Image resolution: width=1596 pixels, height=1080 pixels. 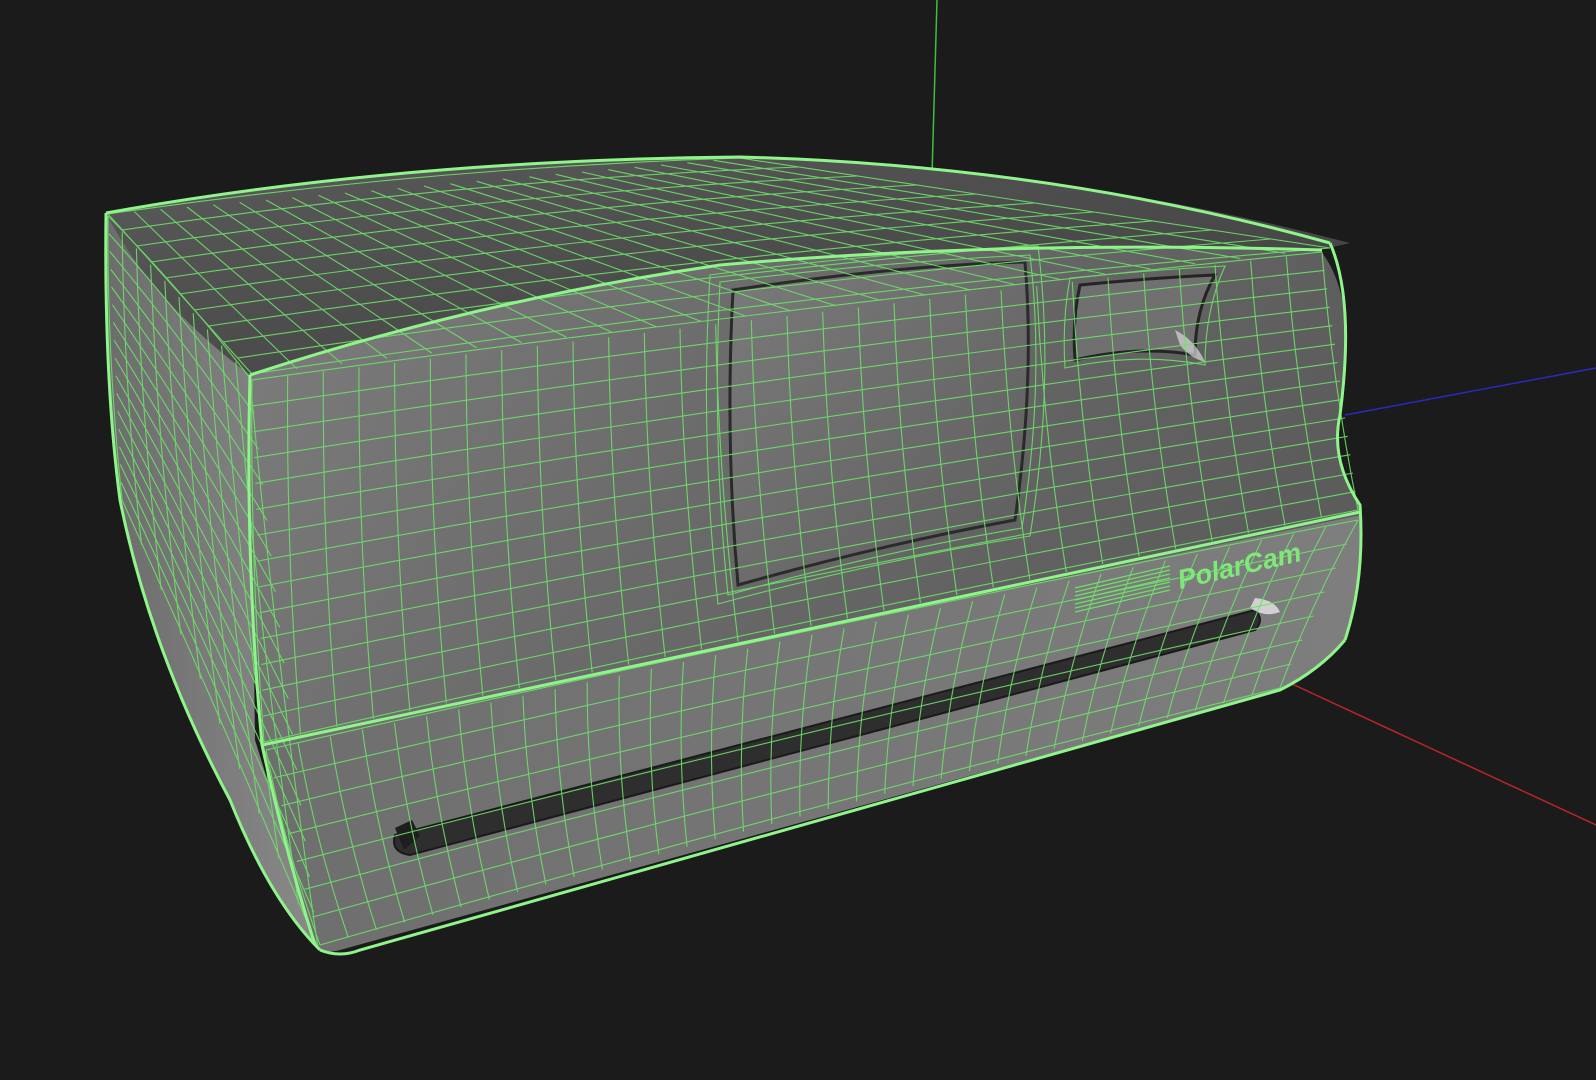 I want to click on y-axis-line, so click(x=934, y=88).